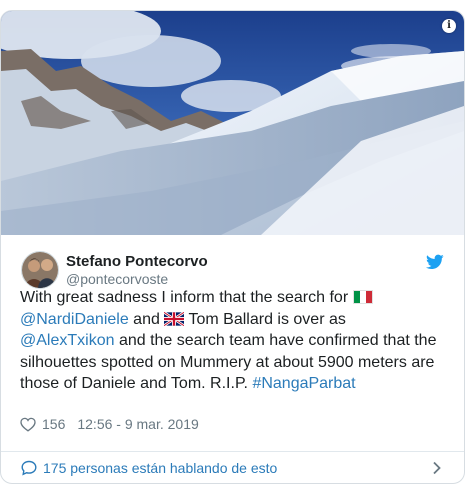 The image size is (465, 493). Describe the element at coordinates (53, 424) in the screenshot. I see `like-count: 156` at that location.